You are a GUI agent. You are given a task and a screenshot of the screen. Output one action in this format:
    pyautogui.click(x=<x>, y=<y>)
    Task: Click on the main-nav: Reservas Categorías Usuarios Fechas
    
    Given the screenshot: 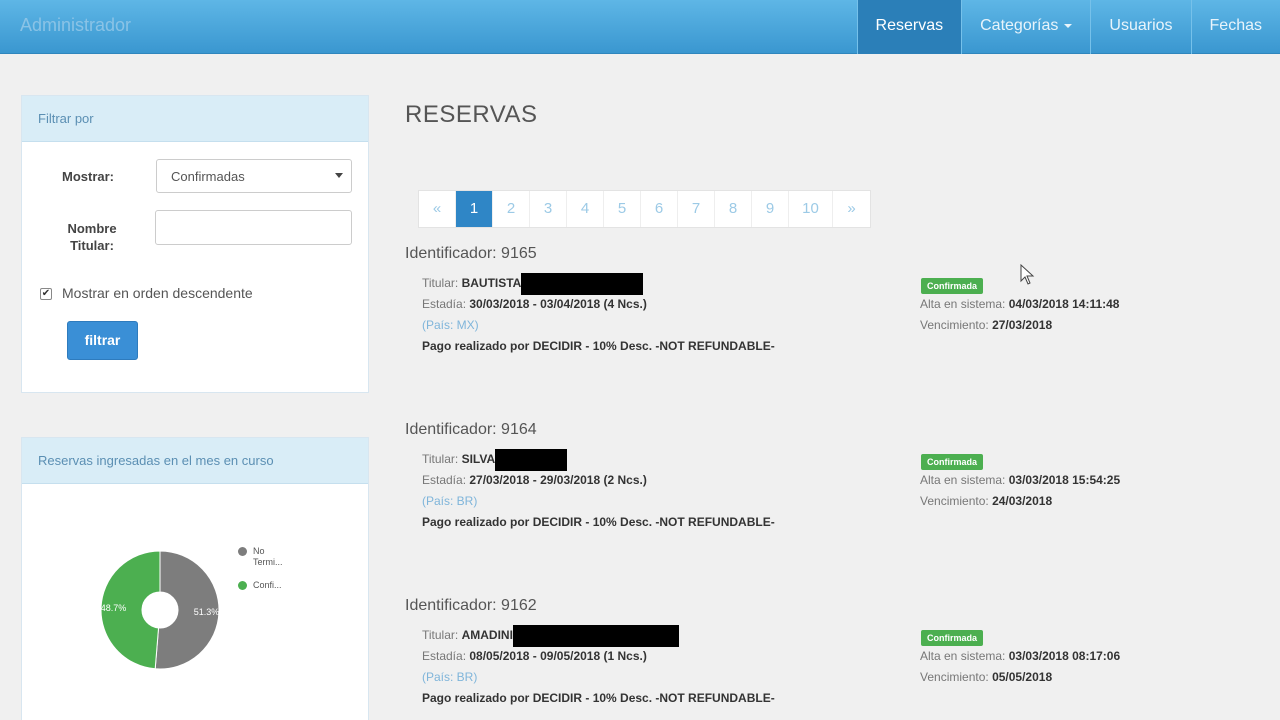 What is the action you would take?
    pyautogui.click(x=1068, y=27)
    